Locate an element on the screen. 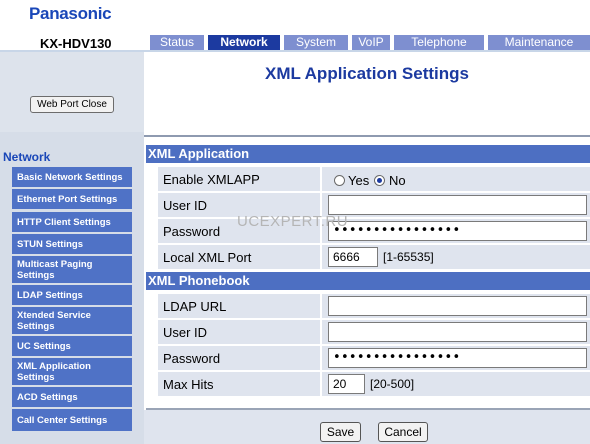 Image resolution: width=590 pixels, height=444 pixels. xml-user-id-input is located at coordinates (457, 205).